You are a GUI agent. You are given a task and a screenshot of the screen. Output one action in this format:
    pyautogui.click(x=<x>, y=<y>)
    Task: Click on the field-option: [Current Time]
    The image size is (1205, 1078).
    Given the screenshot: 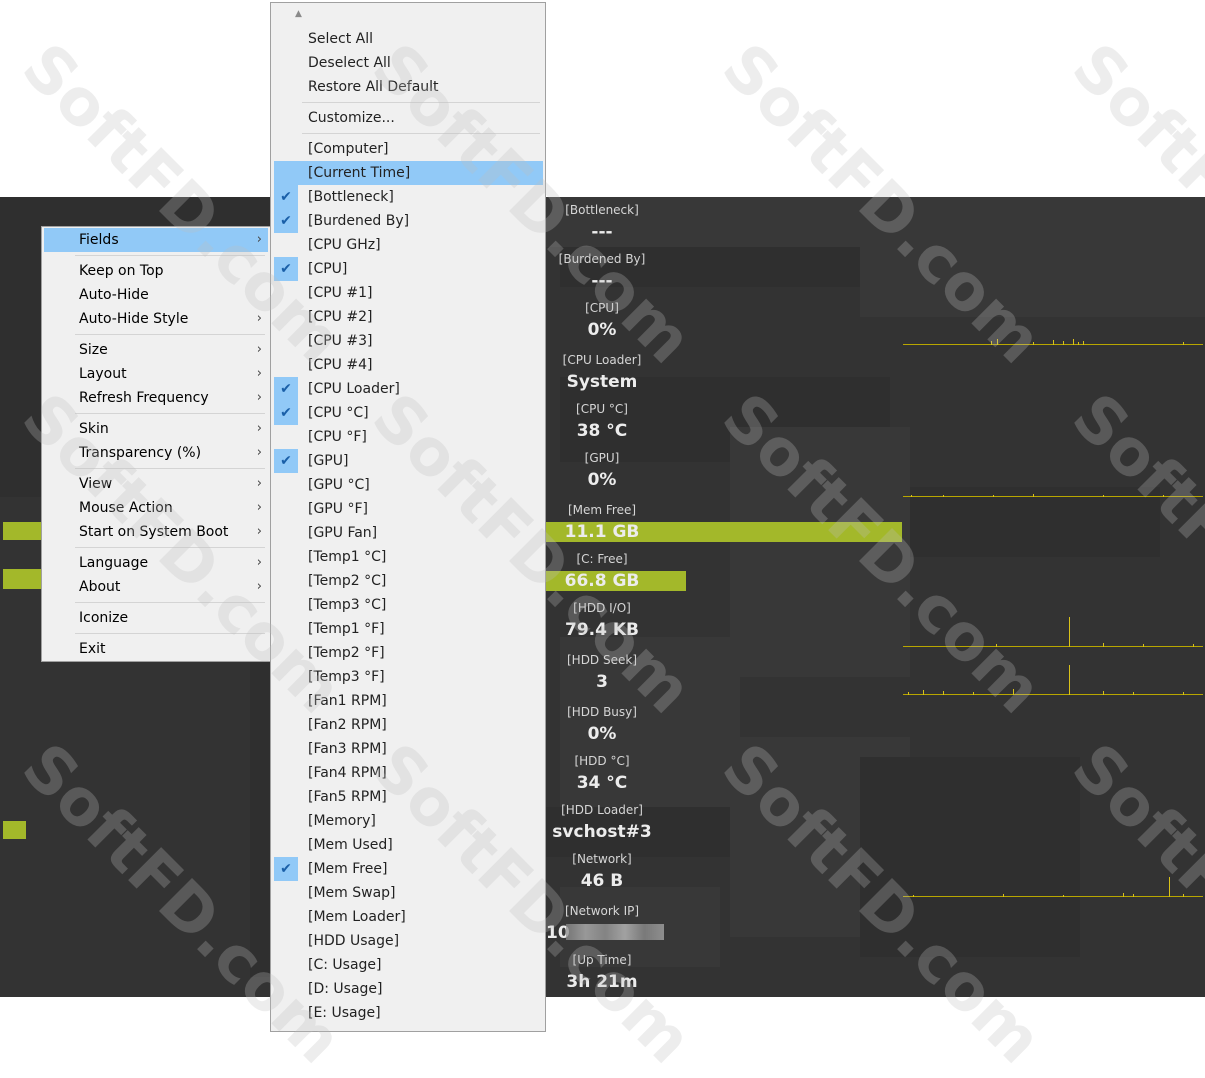 What is the action you would take?
    pyautogui.click(x=408, y=173)
    